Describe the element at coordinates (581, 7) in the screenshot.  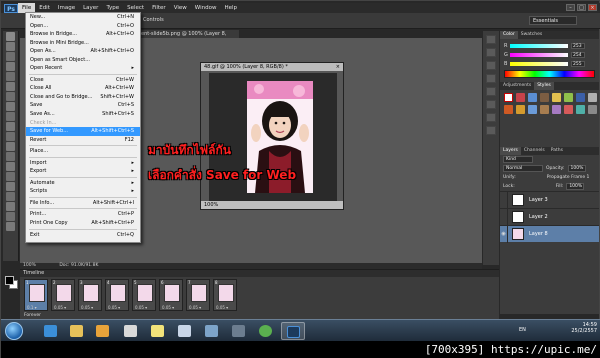
I see `maximize-button: □` at that location.